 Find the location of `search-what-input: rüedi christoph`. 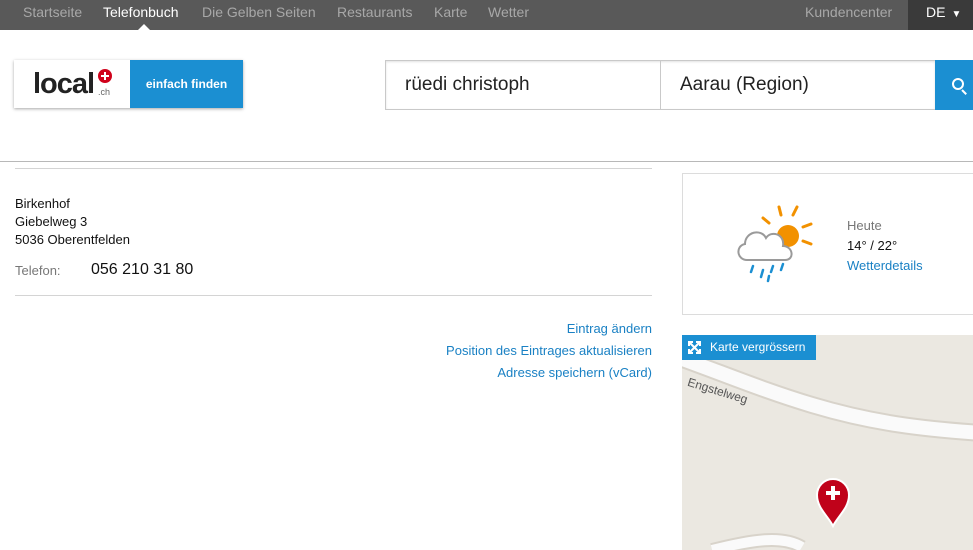

search-what-input: rüedi christoph is located at coordinates (523, 85).